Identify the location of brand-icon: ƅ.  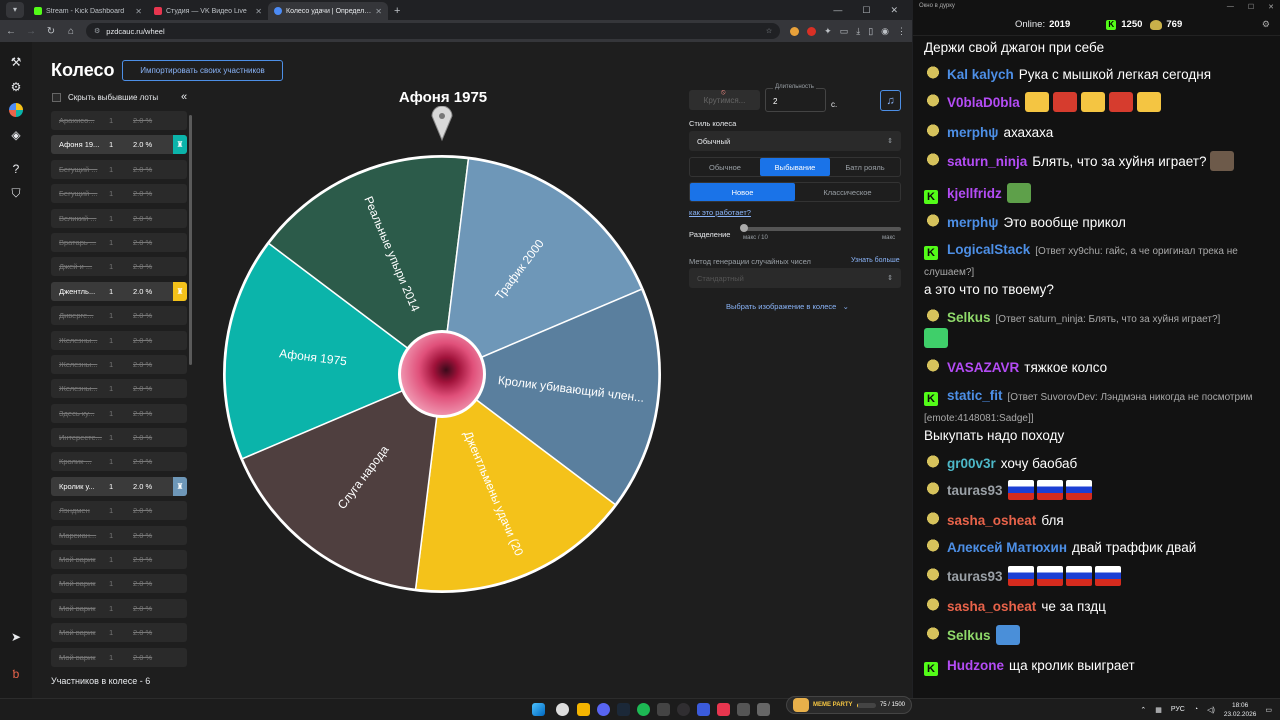
(16, 674).